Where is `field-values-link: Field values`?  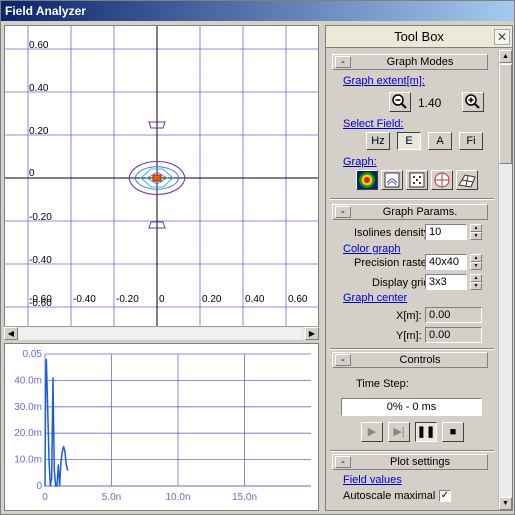
field-values-link: Field values is located at coordinates (372, 480).